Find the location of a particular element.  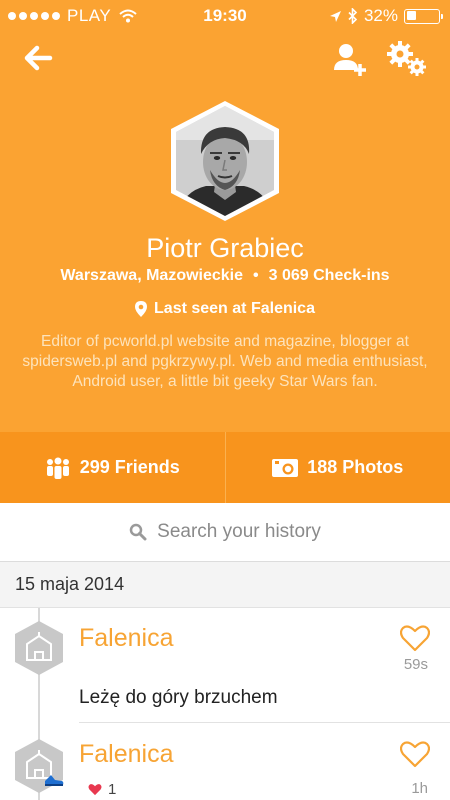

friends-button: 299 Friends is located at coordinates (113, 467).